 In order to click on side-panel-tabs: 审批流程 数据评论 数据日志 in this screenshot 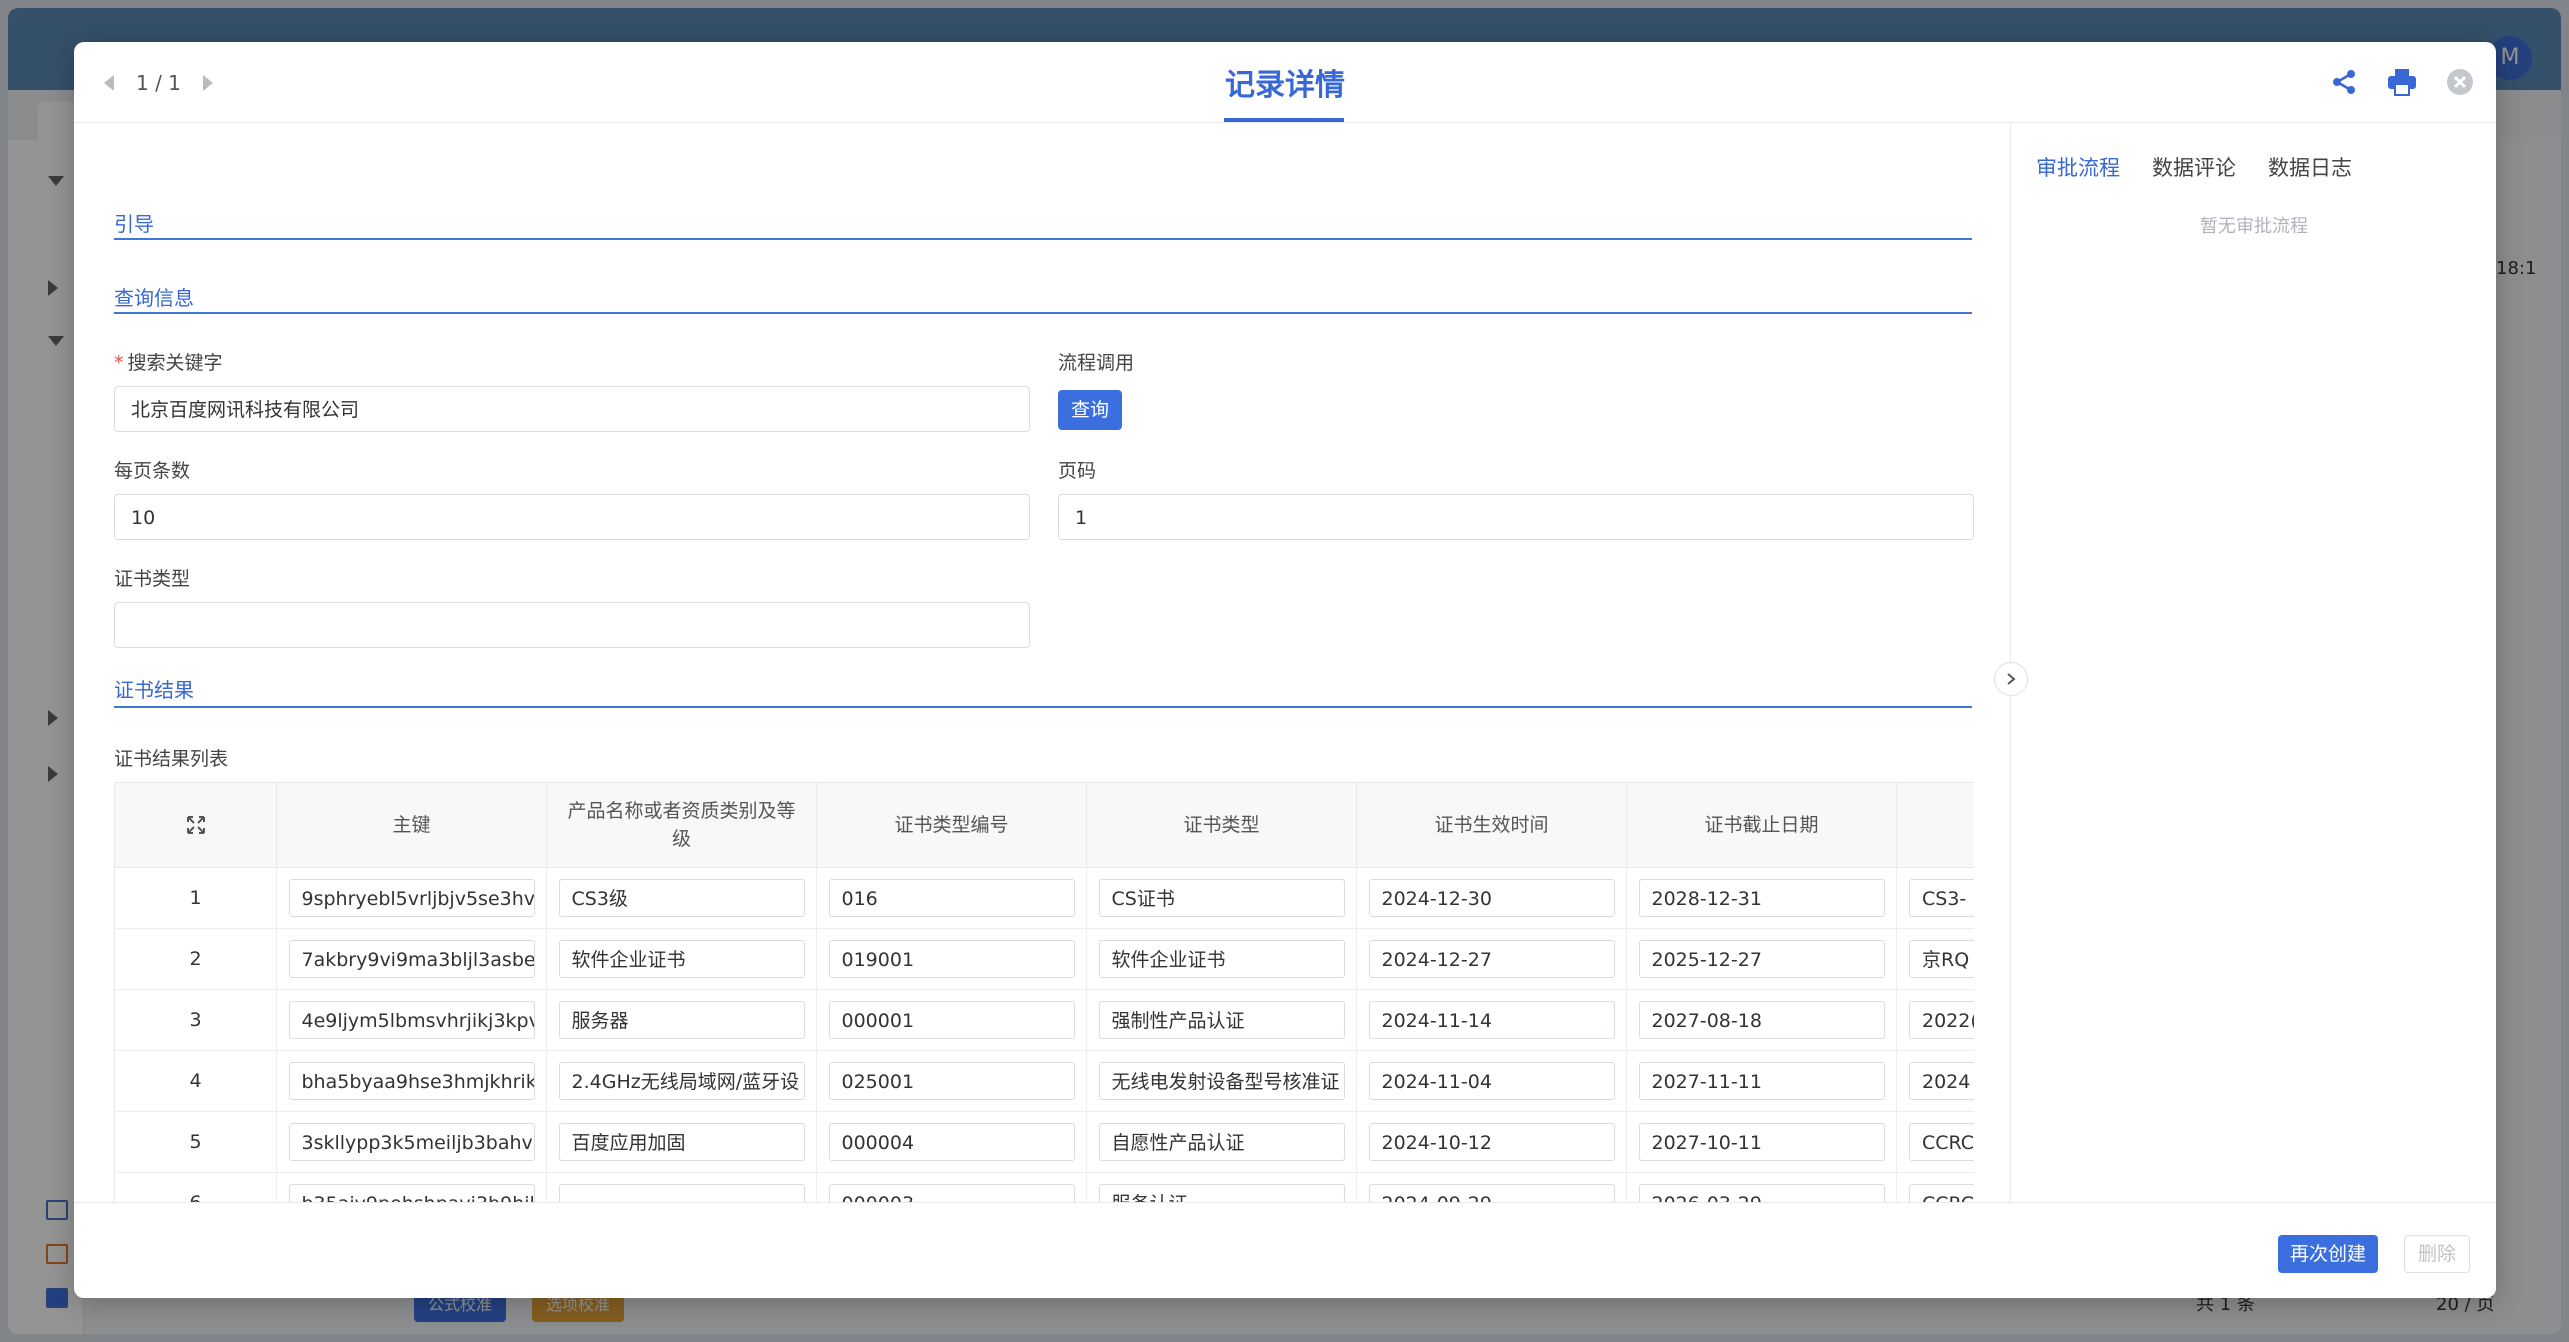, I will do `click(2194, 167)`.